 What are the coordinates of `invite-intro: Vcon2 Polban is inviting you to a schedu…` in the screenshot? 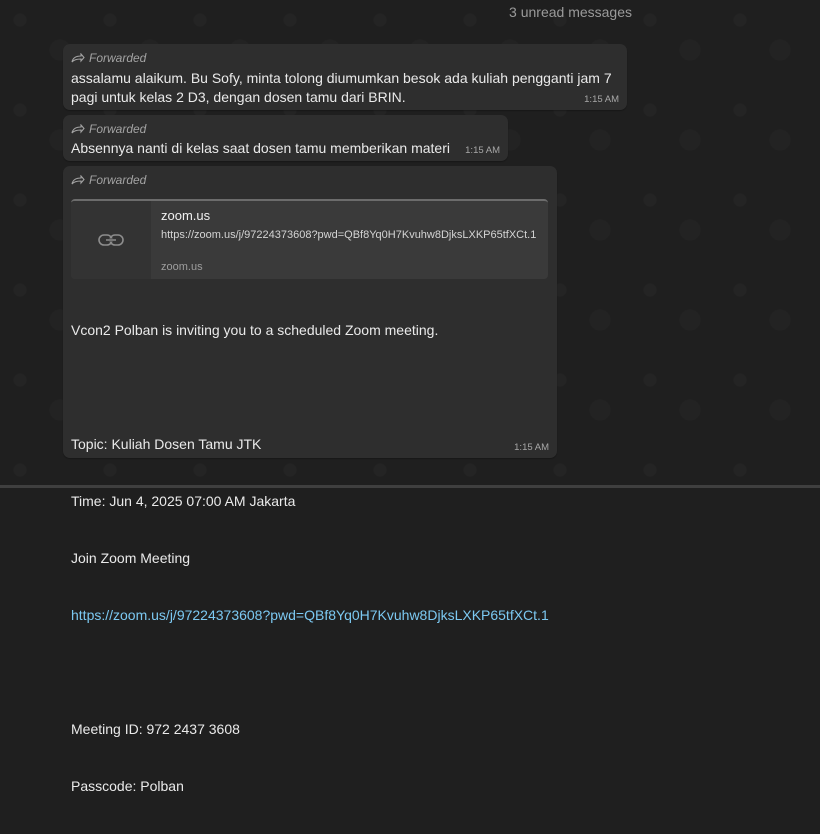 It's located at (255, 330).